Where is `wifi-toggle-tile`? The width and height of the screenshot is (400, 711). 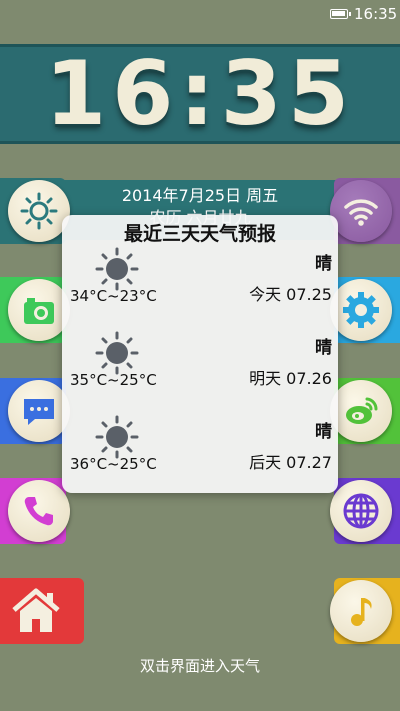
wifi-toggle-tile is located at coordinates (365, 211).